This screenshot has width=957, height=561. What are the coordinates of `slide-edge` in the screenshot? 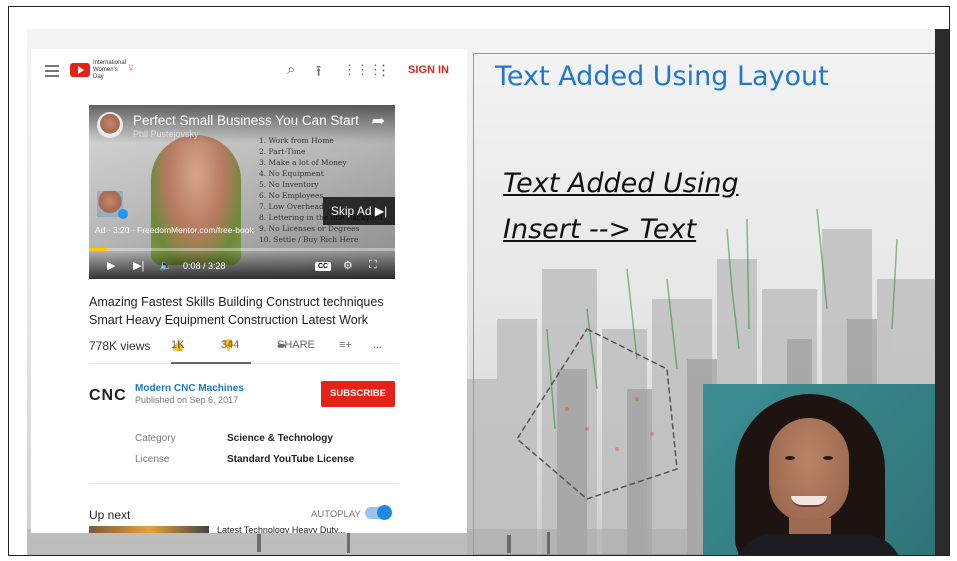 It's located at (942, 292).